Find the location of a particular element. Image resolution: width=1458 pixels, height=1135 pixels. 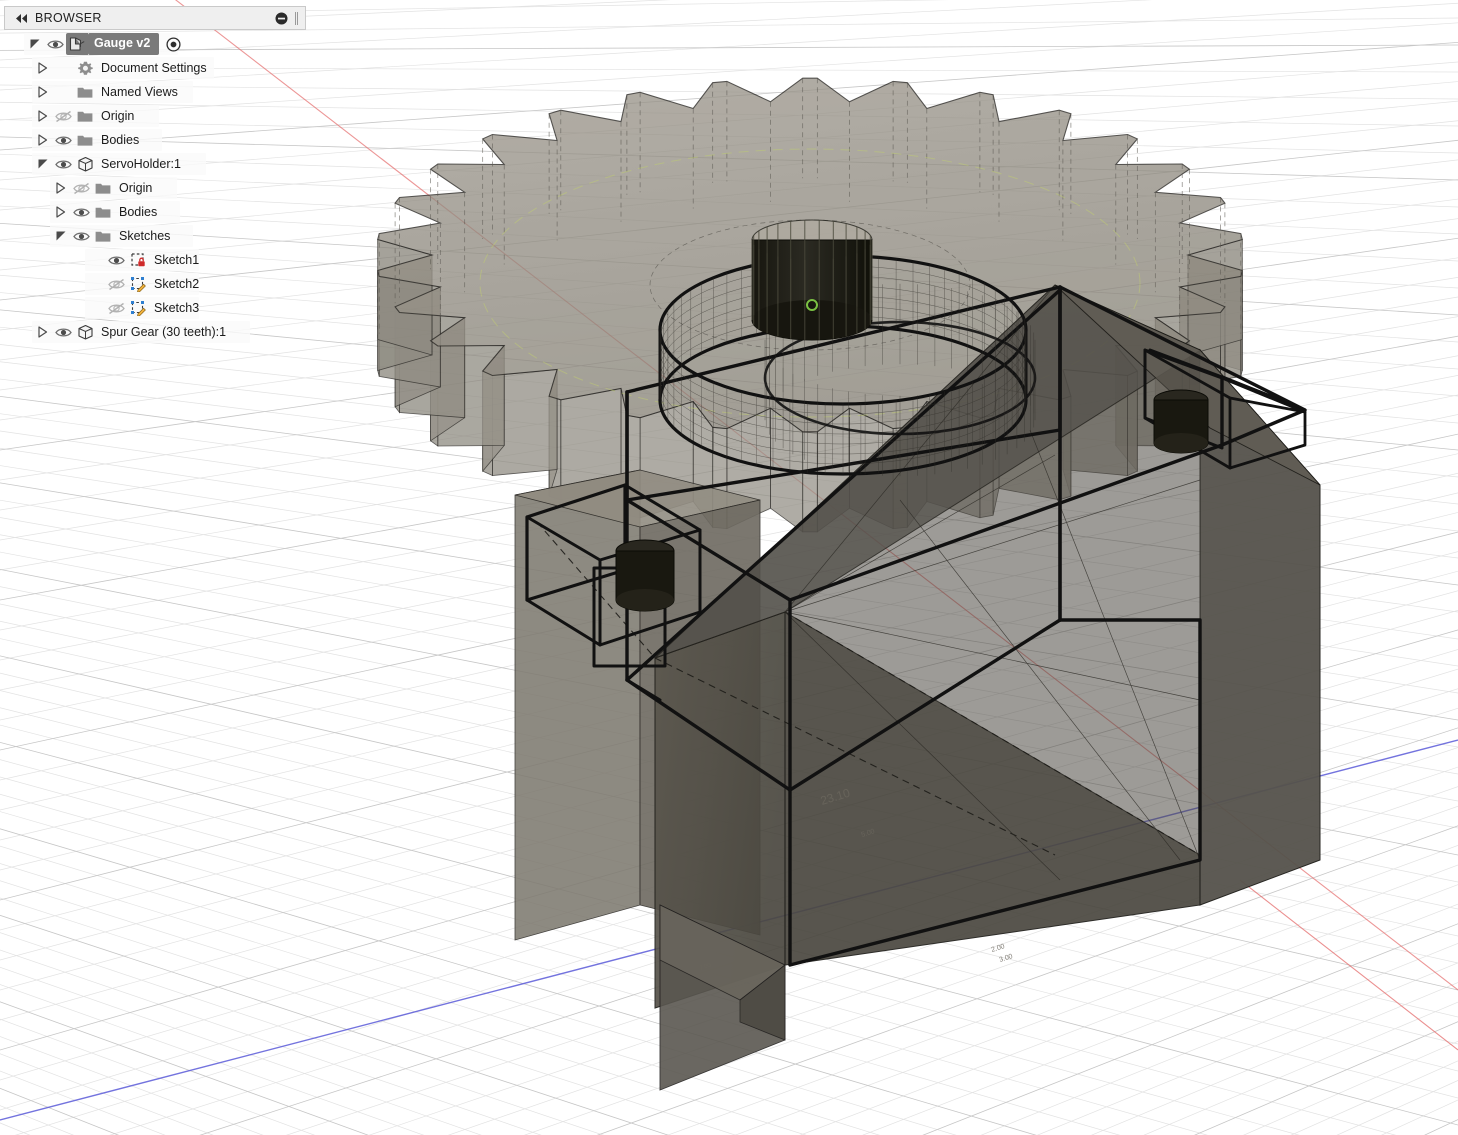

tree-row-label: Spur Gear (30 teeth):1 is located at coordinates (164, 332).